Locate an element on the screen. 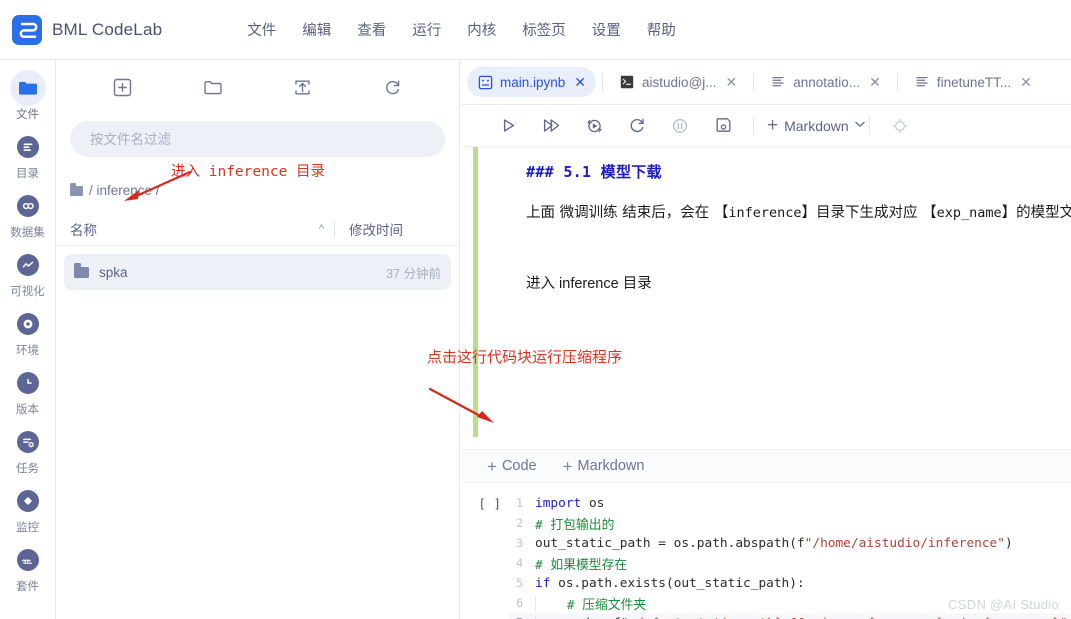 The height and width of the screenshot is (619, 1071). code-line: 5 if os.path.exists(out_static_path): is located at coordinates (790, 583).